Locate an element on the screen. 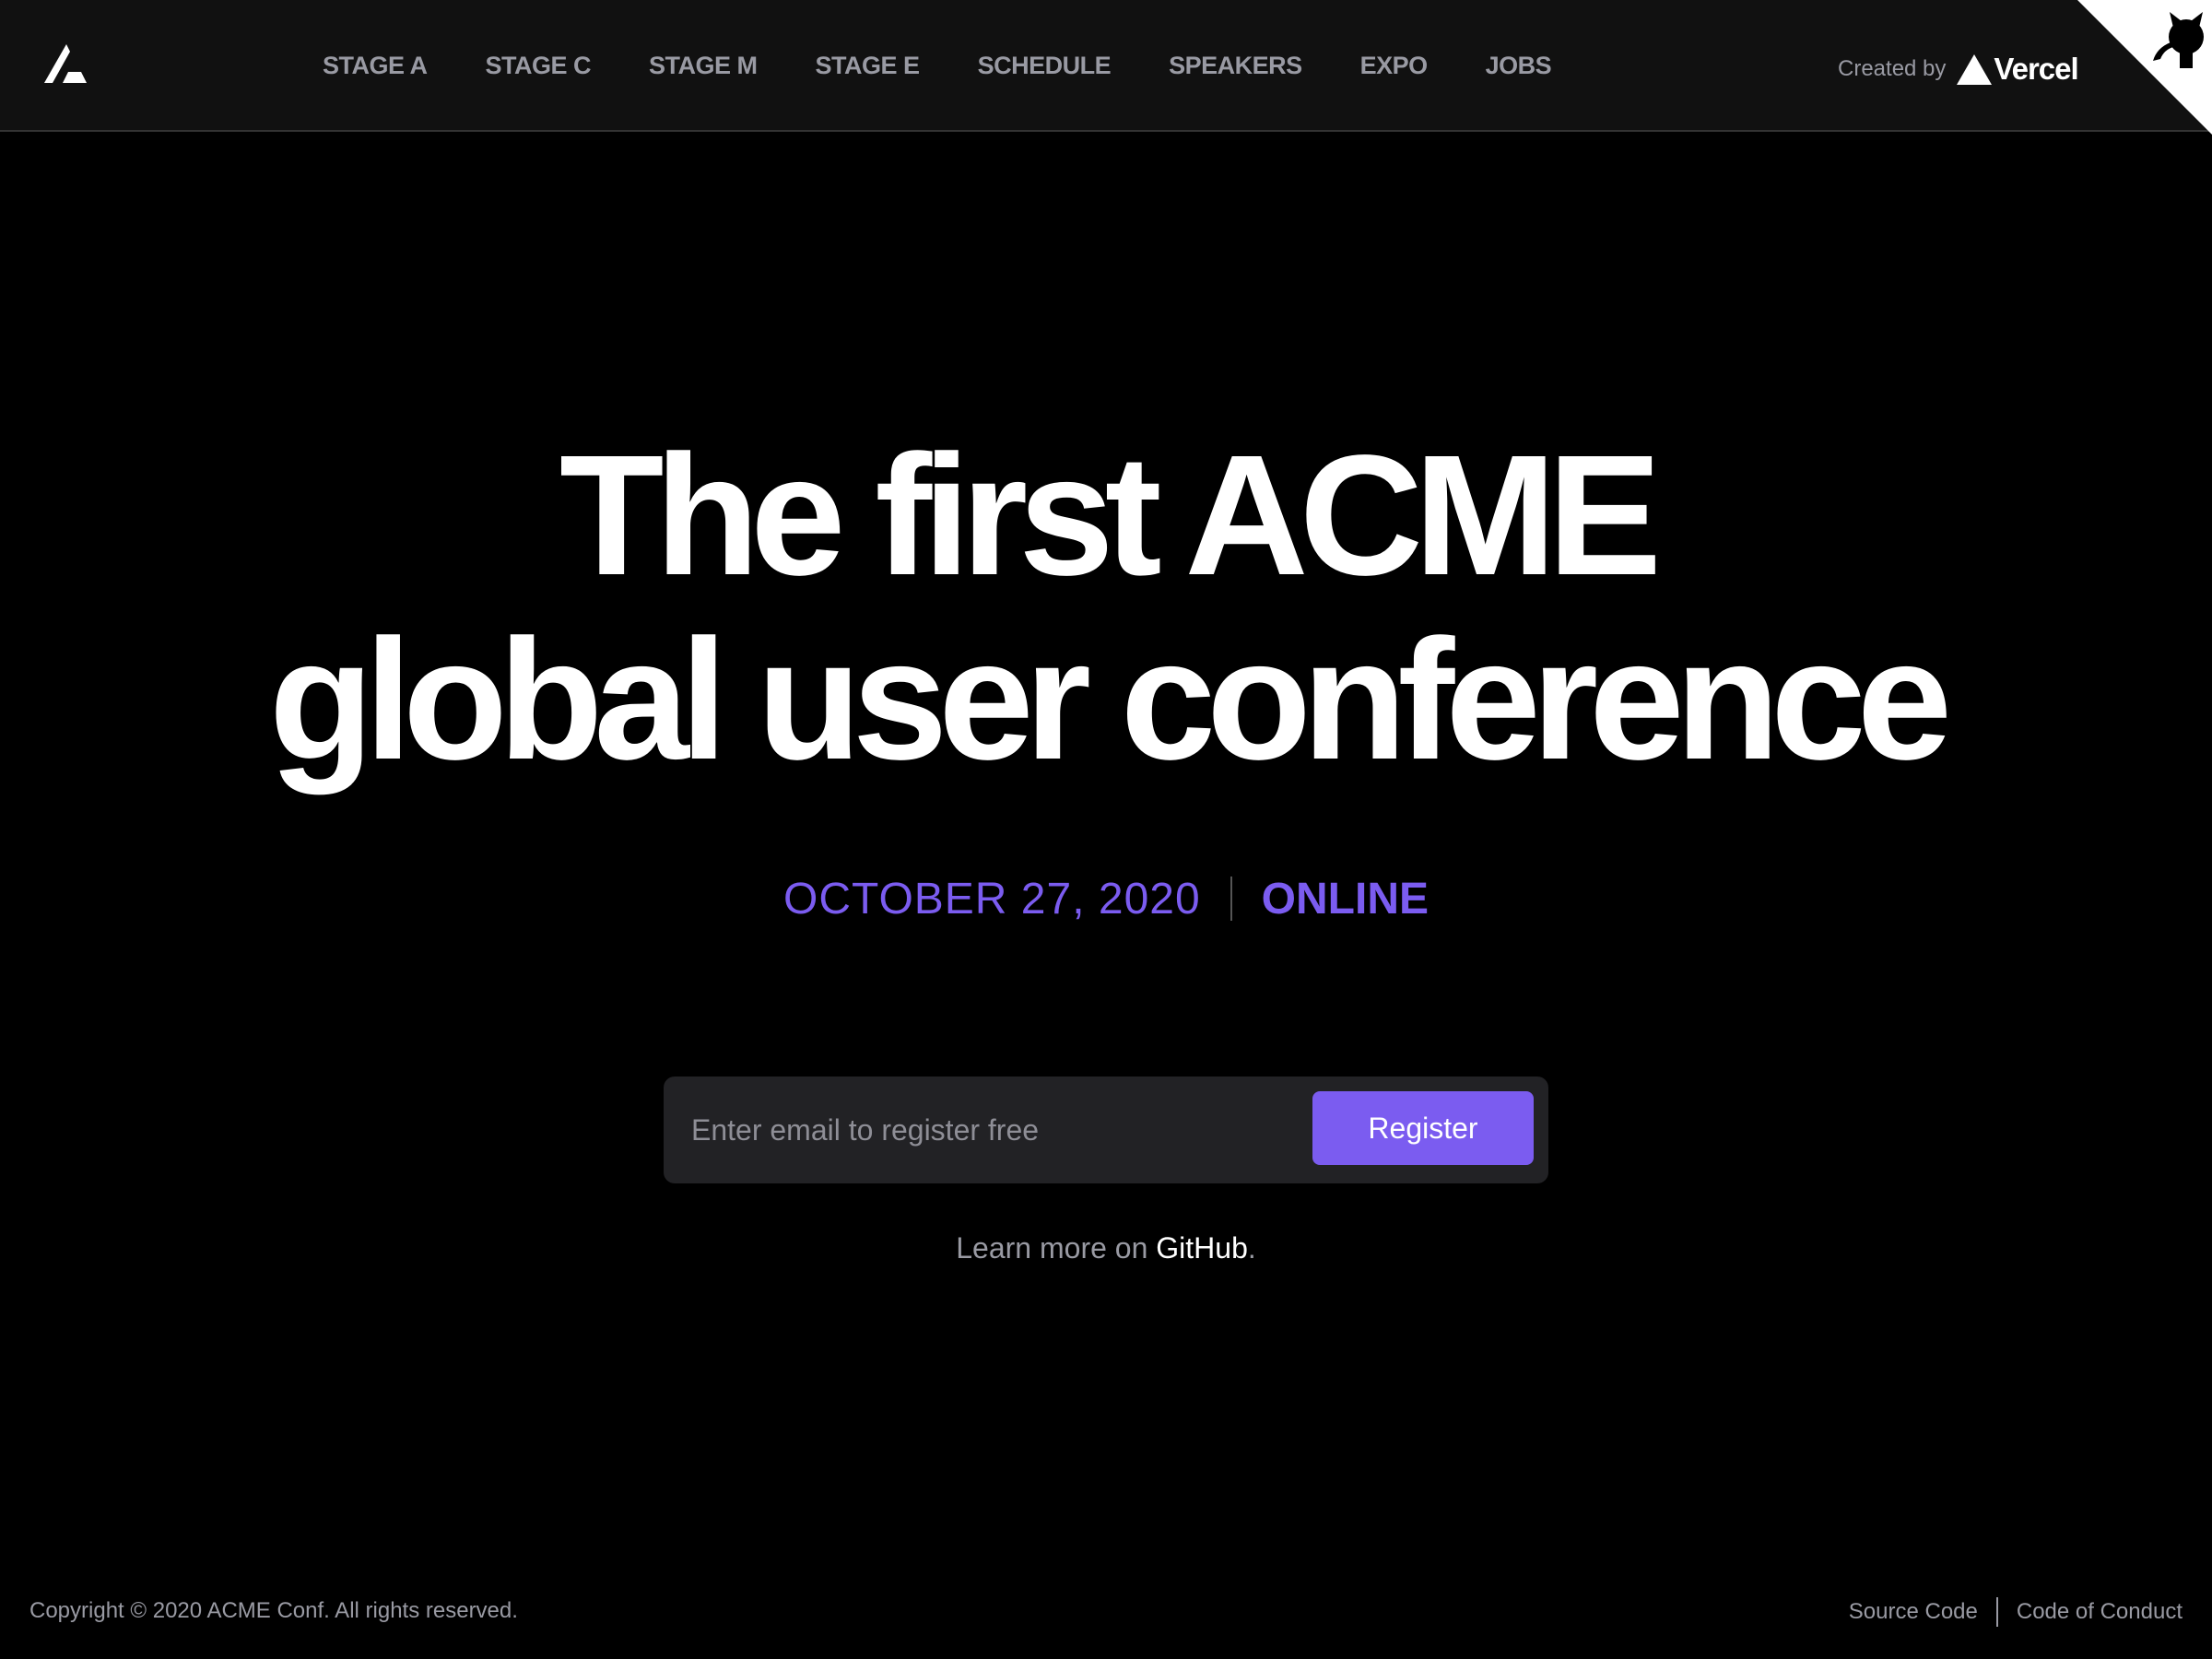  source-code-link: Source Code is located at coordinates (1913, 1612).